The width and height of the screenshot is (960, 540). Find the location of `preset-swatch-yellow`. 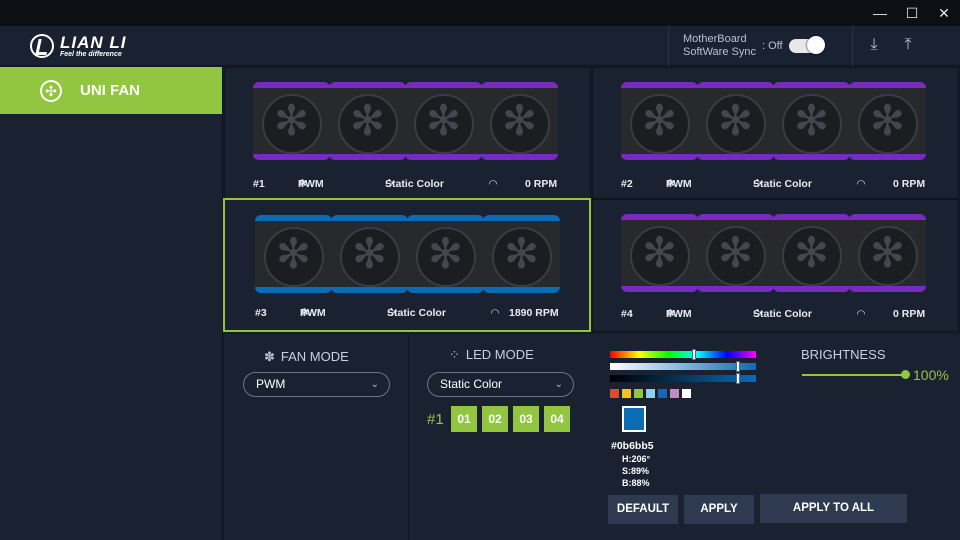

preset-swatch-yellow is located at coordinates (626, 393).